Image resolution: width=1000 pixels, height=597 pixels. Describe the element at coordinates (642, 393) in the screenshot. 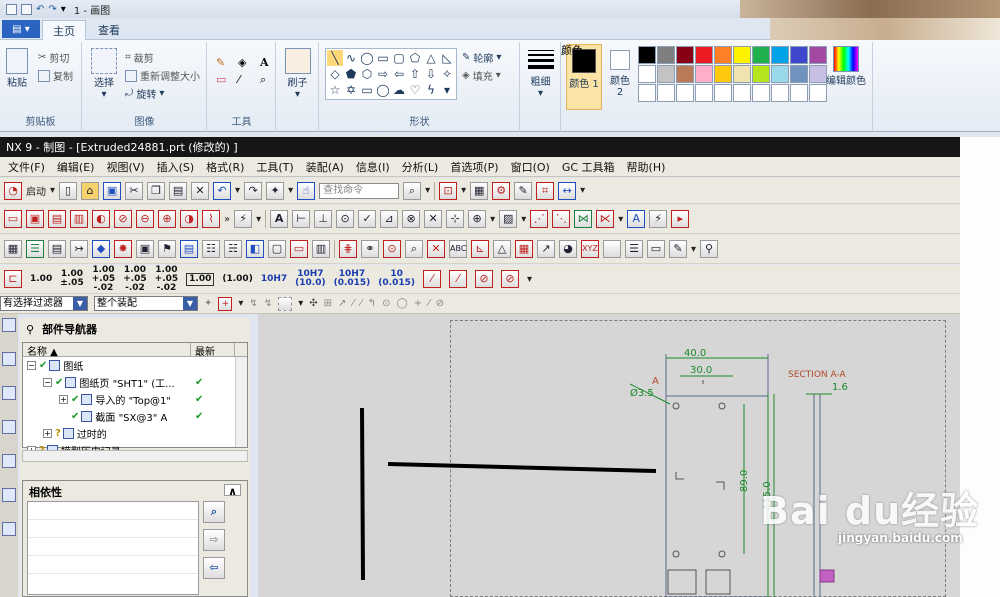

I see `dim-diameter: Ø3.5` at that location.